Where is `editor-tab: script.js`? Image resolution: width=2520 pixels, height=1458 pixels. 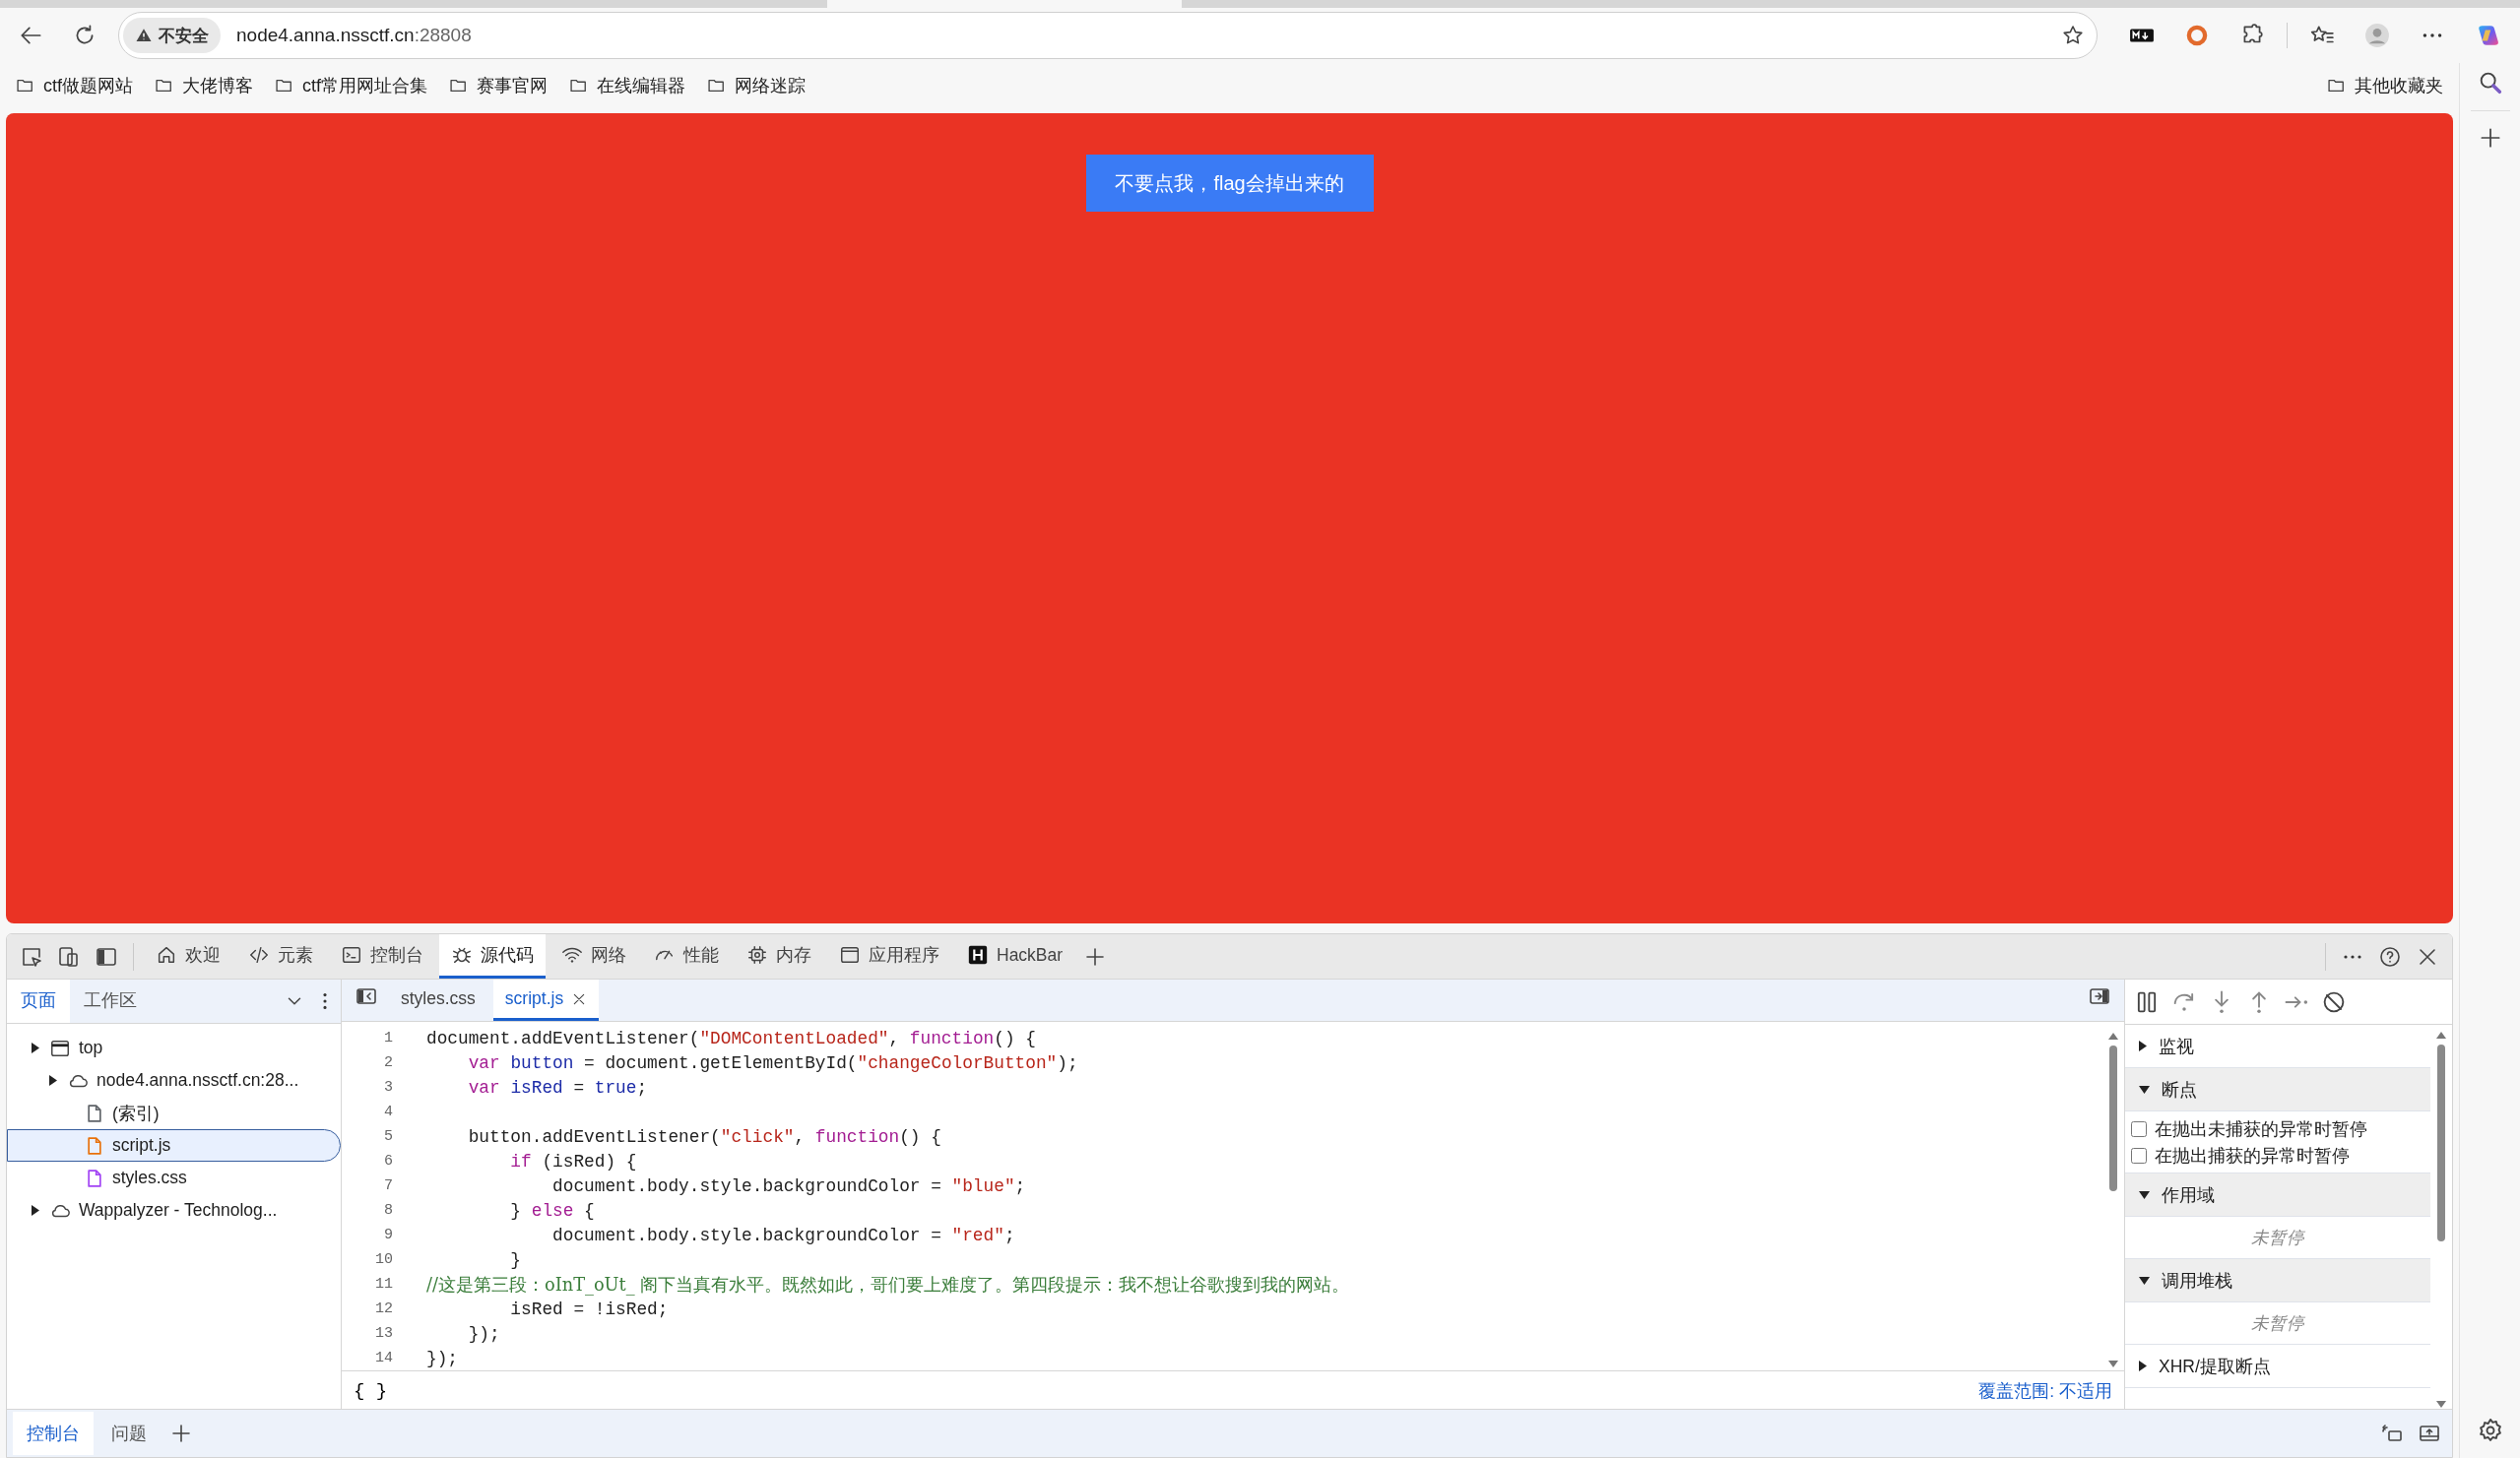 editor-tab: script.js is located at coordinates (546, 1000).